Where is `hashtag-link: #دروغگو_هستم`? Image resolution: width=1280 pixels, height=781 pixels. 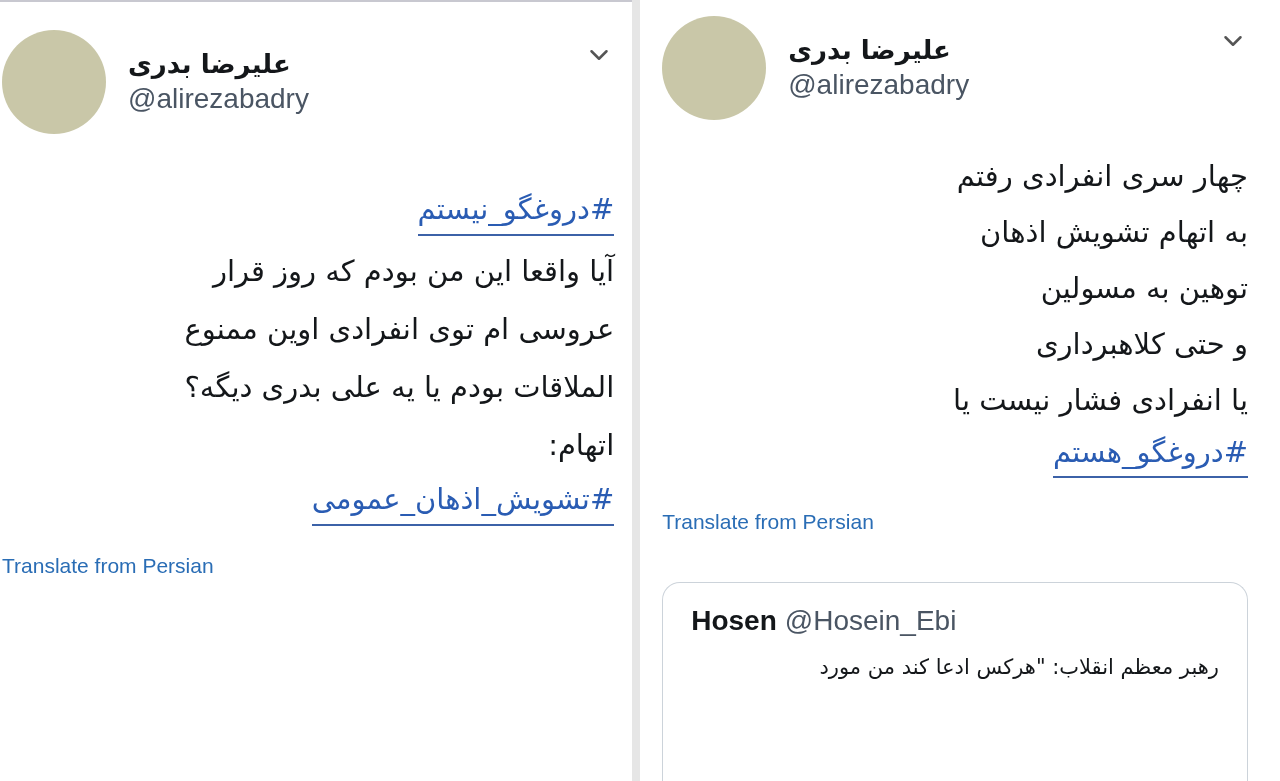 hashtag-link: #دروغگو_هستم is located at coordinates (1150, 453).